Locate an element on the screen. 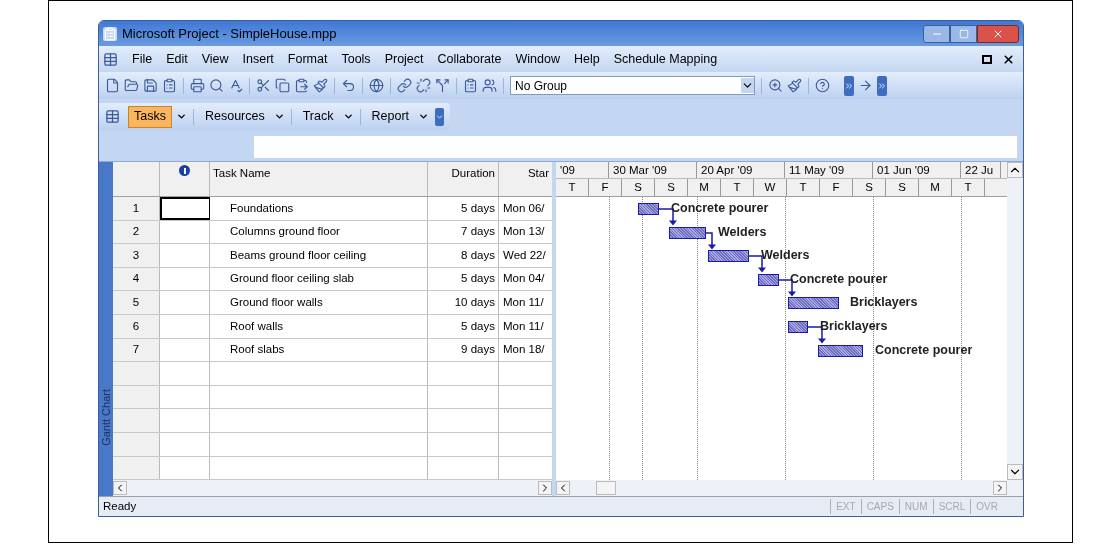  view-label: Gantt Chart is located at coordinates (106, 417).